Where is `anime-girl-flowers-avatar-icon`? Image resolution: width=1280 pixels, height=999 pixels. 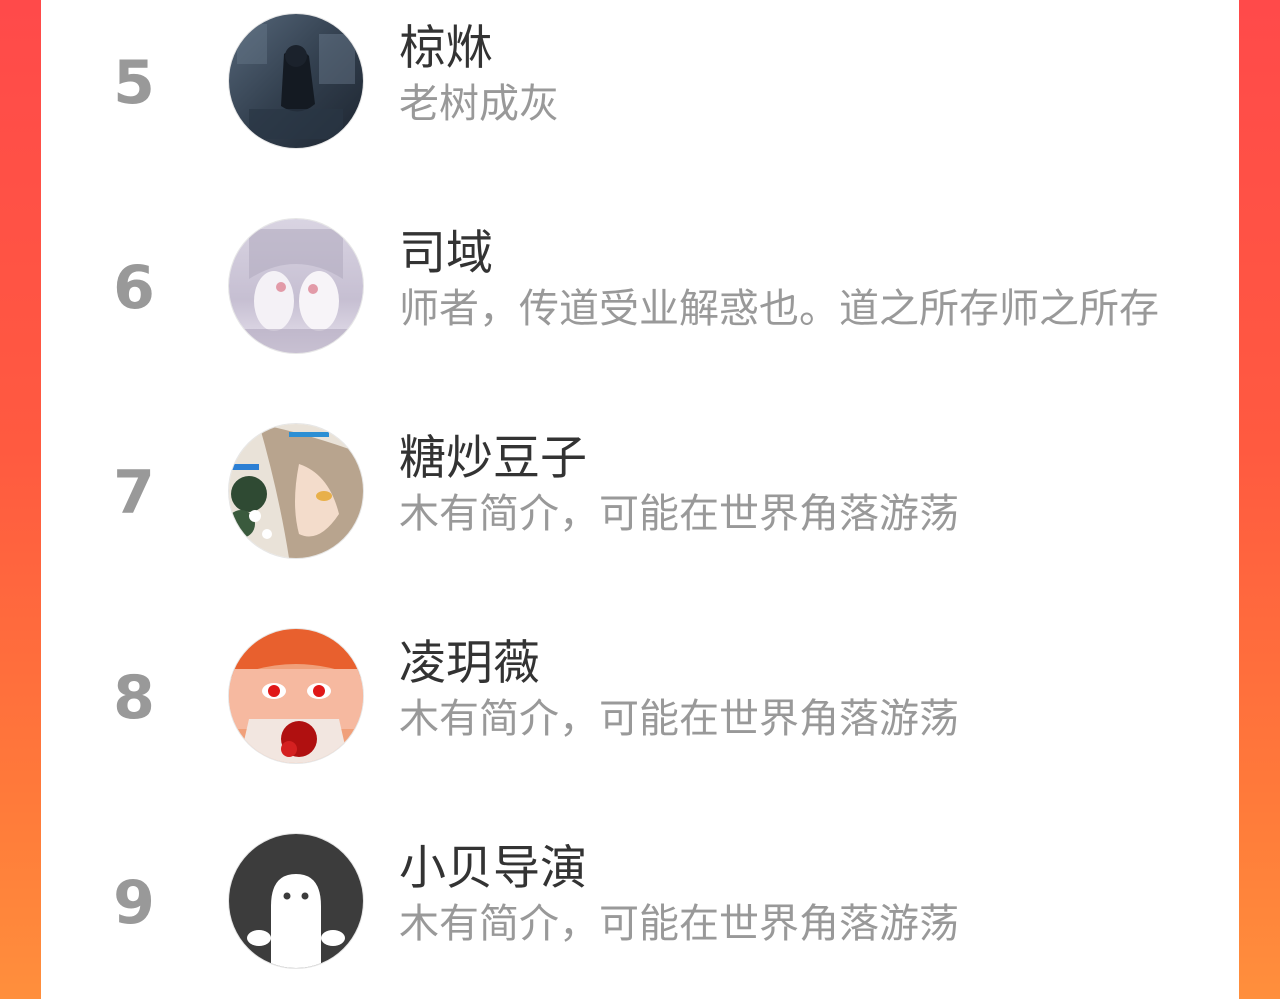 anime-girl-flowers-avatar-icon is located at coordinates (296, 491).